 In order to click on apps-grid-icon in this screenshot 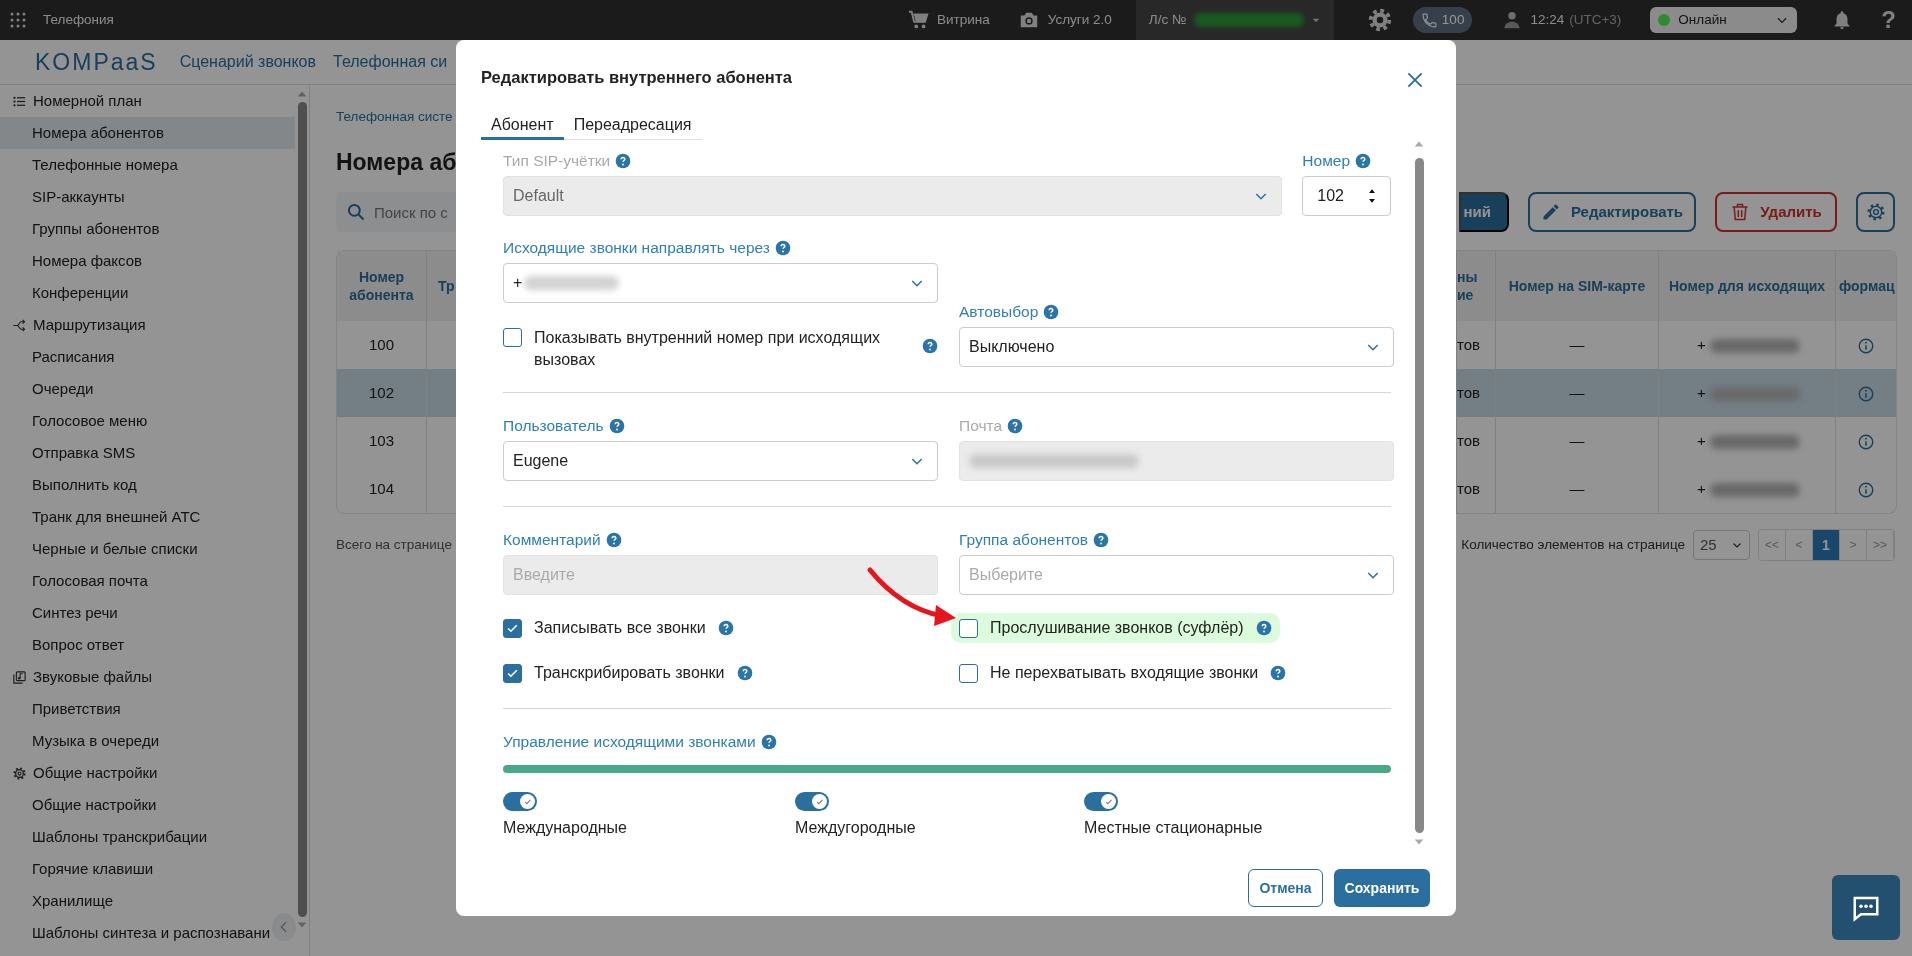, I will do `click(18, 20)`.